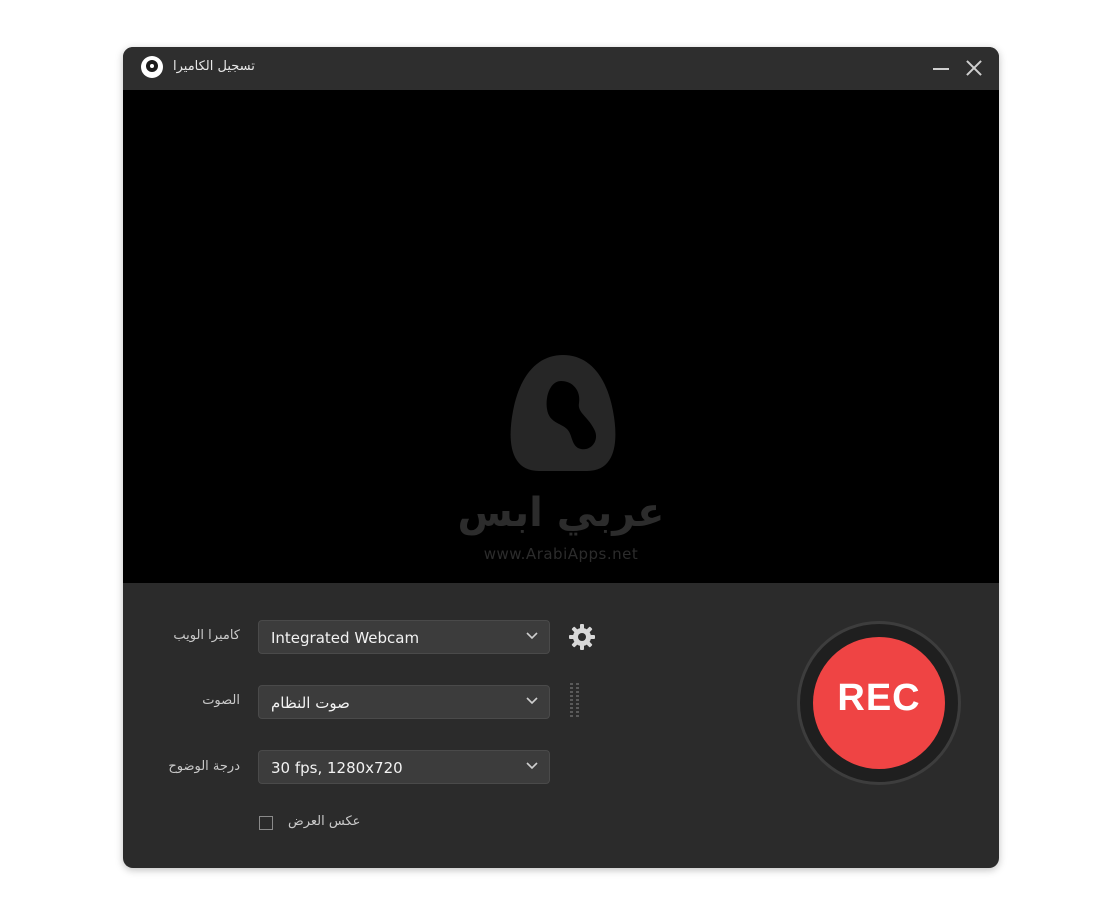  Describe the element at coordinates (563, 413) in the screenshot. I see `watermark-logo-icon` at that location.